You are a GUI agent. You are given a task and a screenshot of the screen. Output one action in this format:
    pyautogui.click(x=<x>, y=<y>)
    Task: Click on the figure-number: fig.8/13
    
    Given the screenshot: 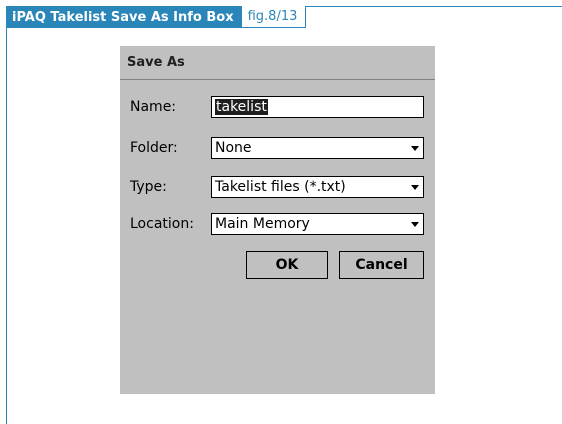 What is the action you would take?
    pyautogui.click(x=274, y=17)
    